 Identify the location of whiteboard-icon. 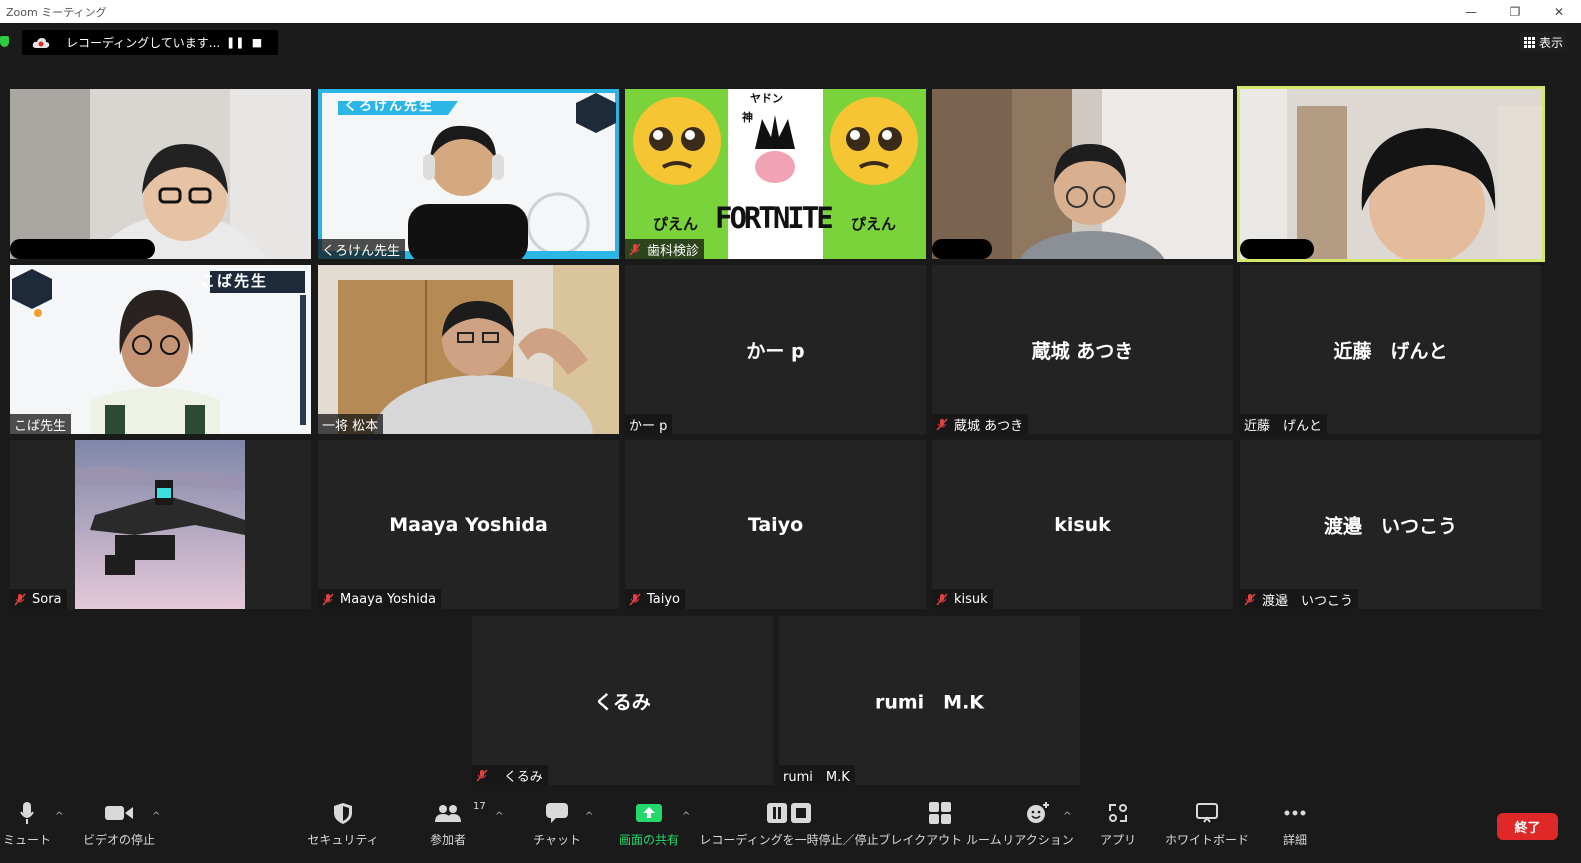
(1207, 813).